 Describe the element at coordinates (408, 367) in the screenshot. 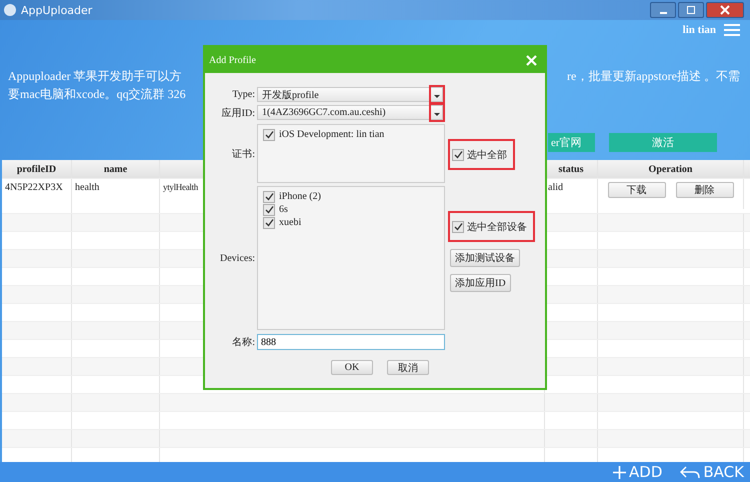

I see `cancel-button: 取消` at that location.